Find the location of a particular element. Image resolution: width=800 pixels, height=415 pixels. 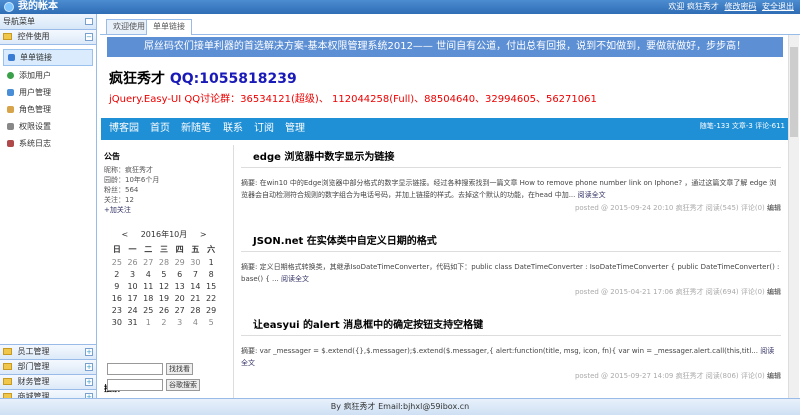

menu-item-link: 单单链接 is located at coordinates (48, 57).